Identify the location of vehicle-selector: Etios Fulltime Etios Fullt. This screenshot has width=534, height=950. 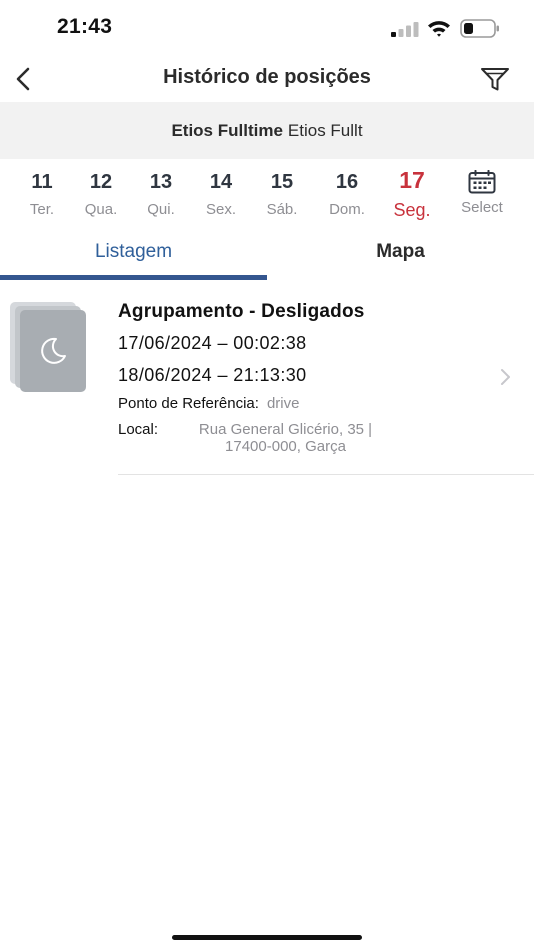
(267, 130).